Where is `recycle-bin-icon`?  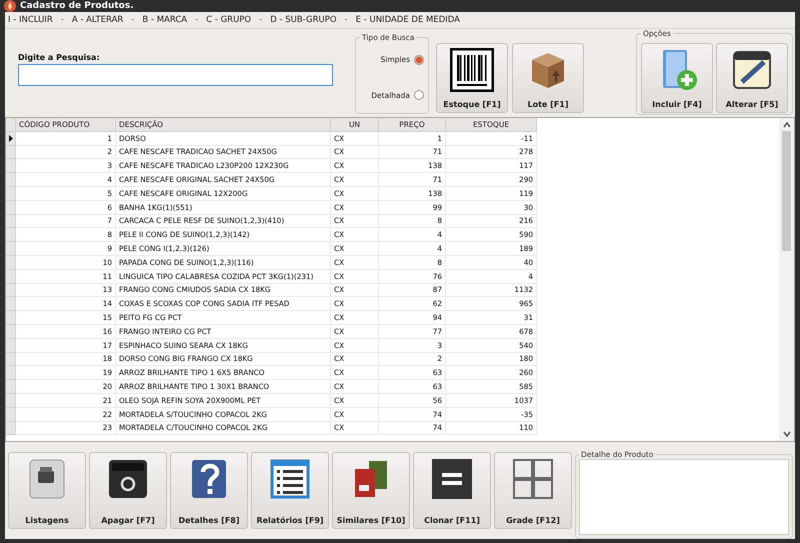 recycle-bin-icon is located at coordinates (128, 479).